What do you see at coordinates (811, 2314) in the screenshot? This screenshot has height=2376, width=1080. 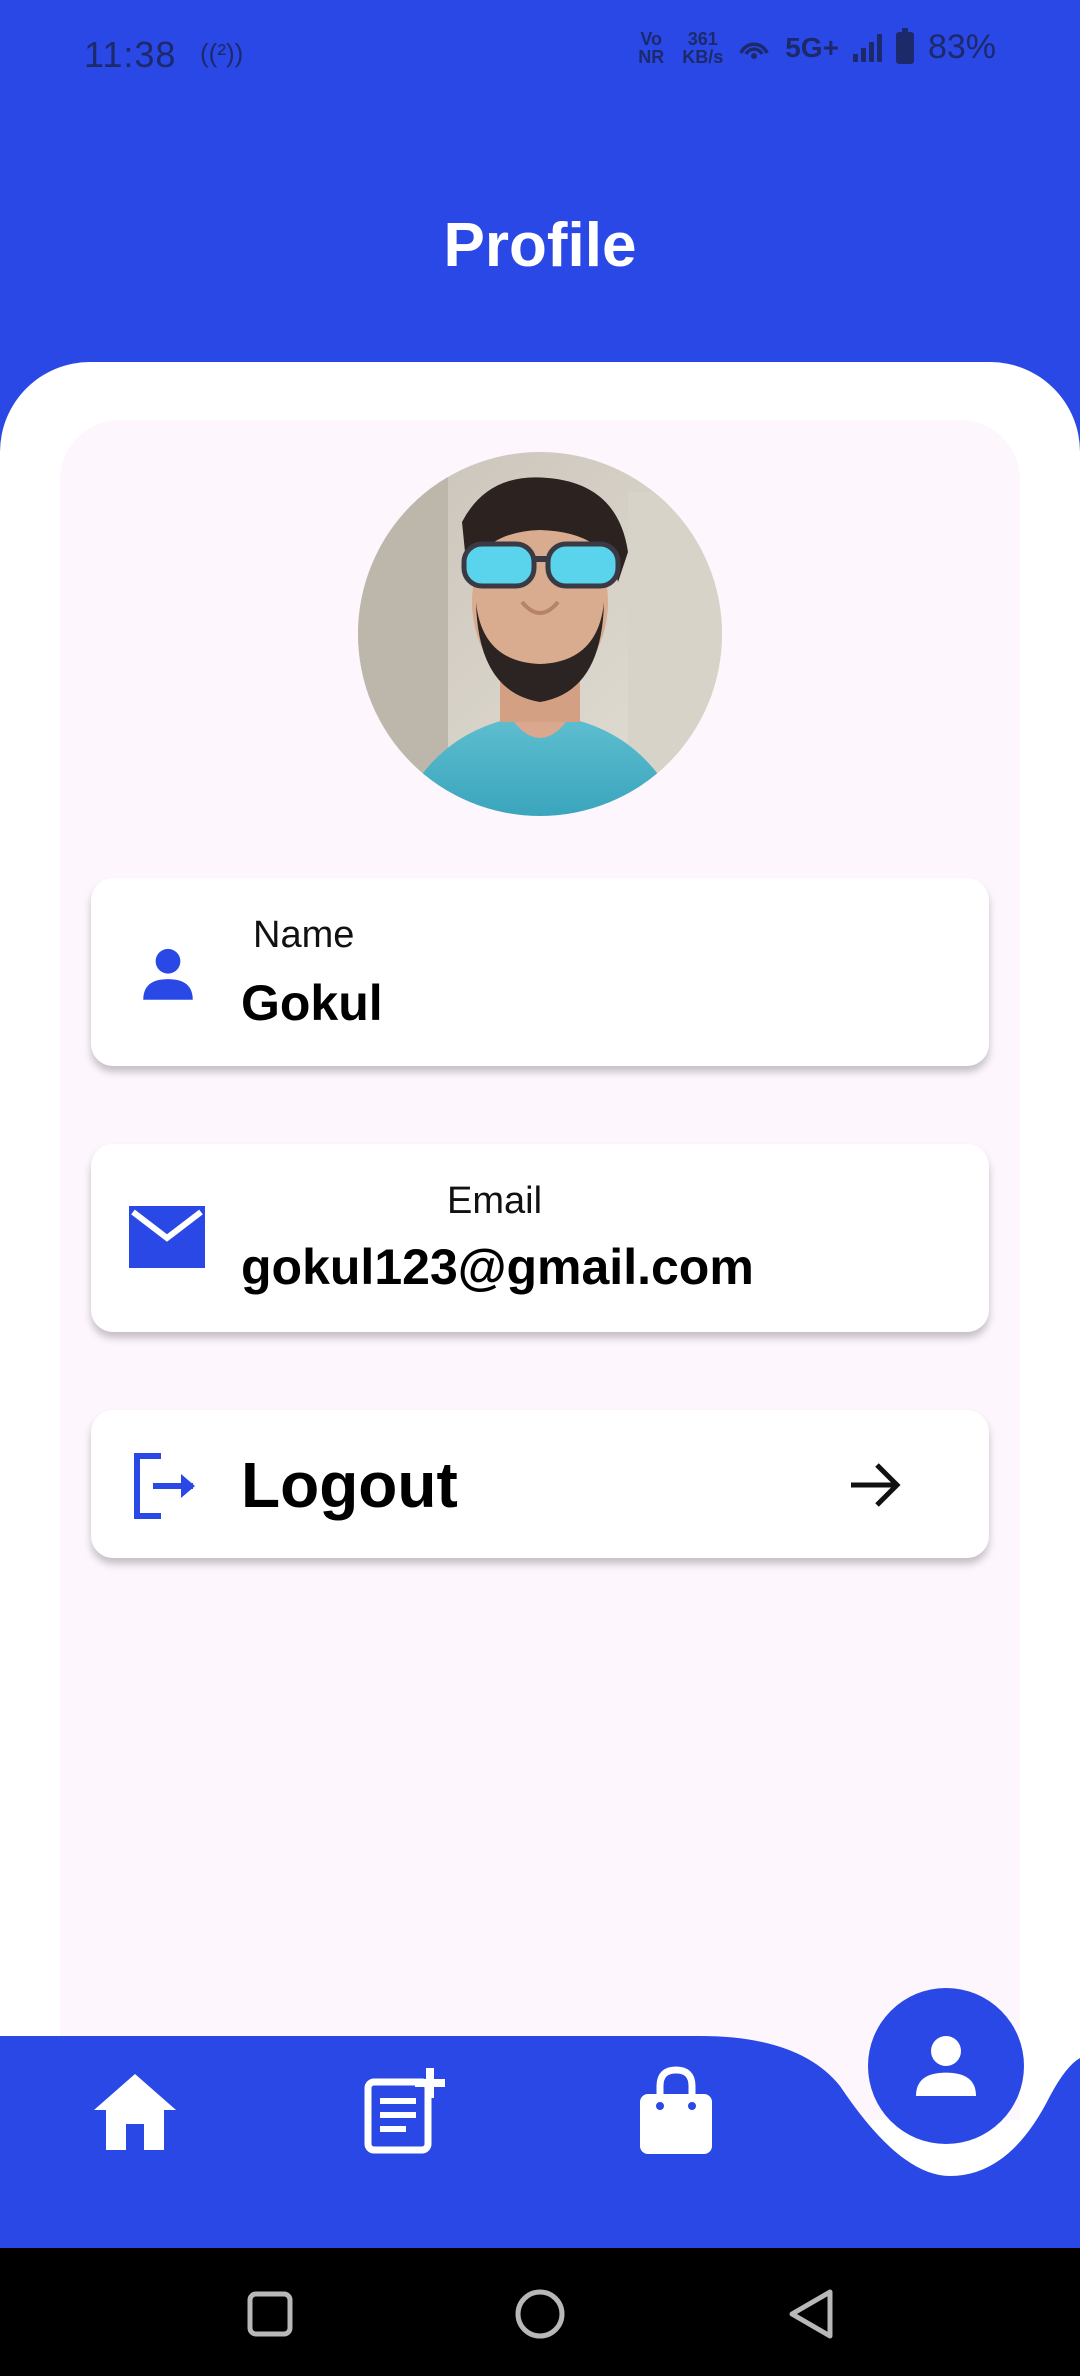 I see `back-icon` at bounding box center [811, 2314].